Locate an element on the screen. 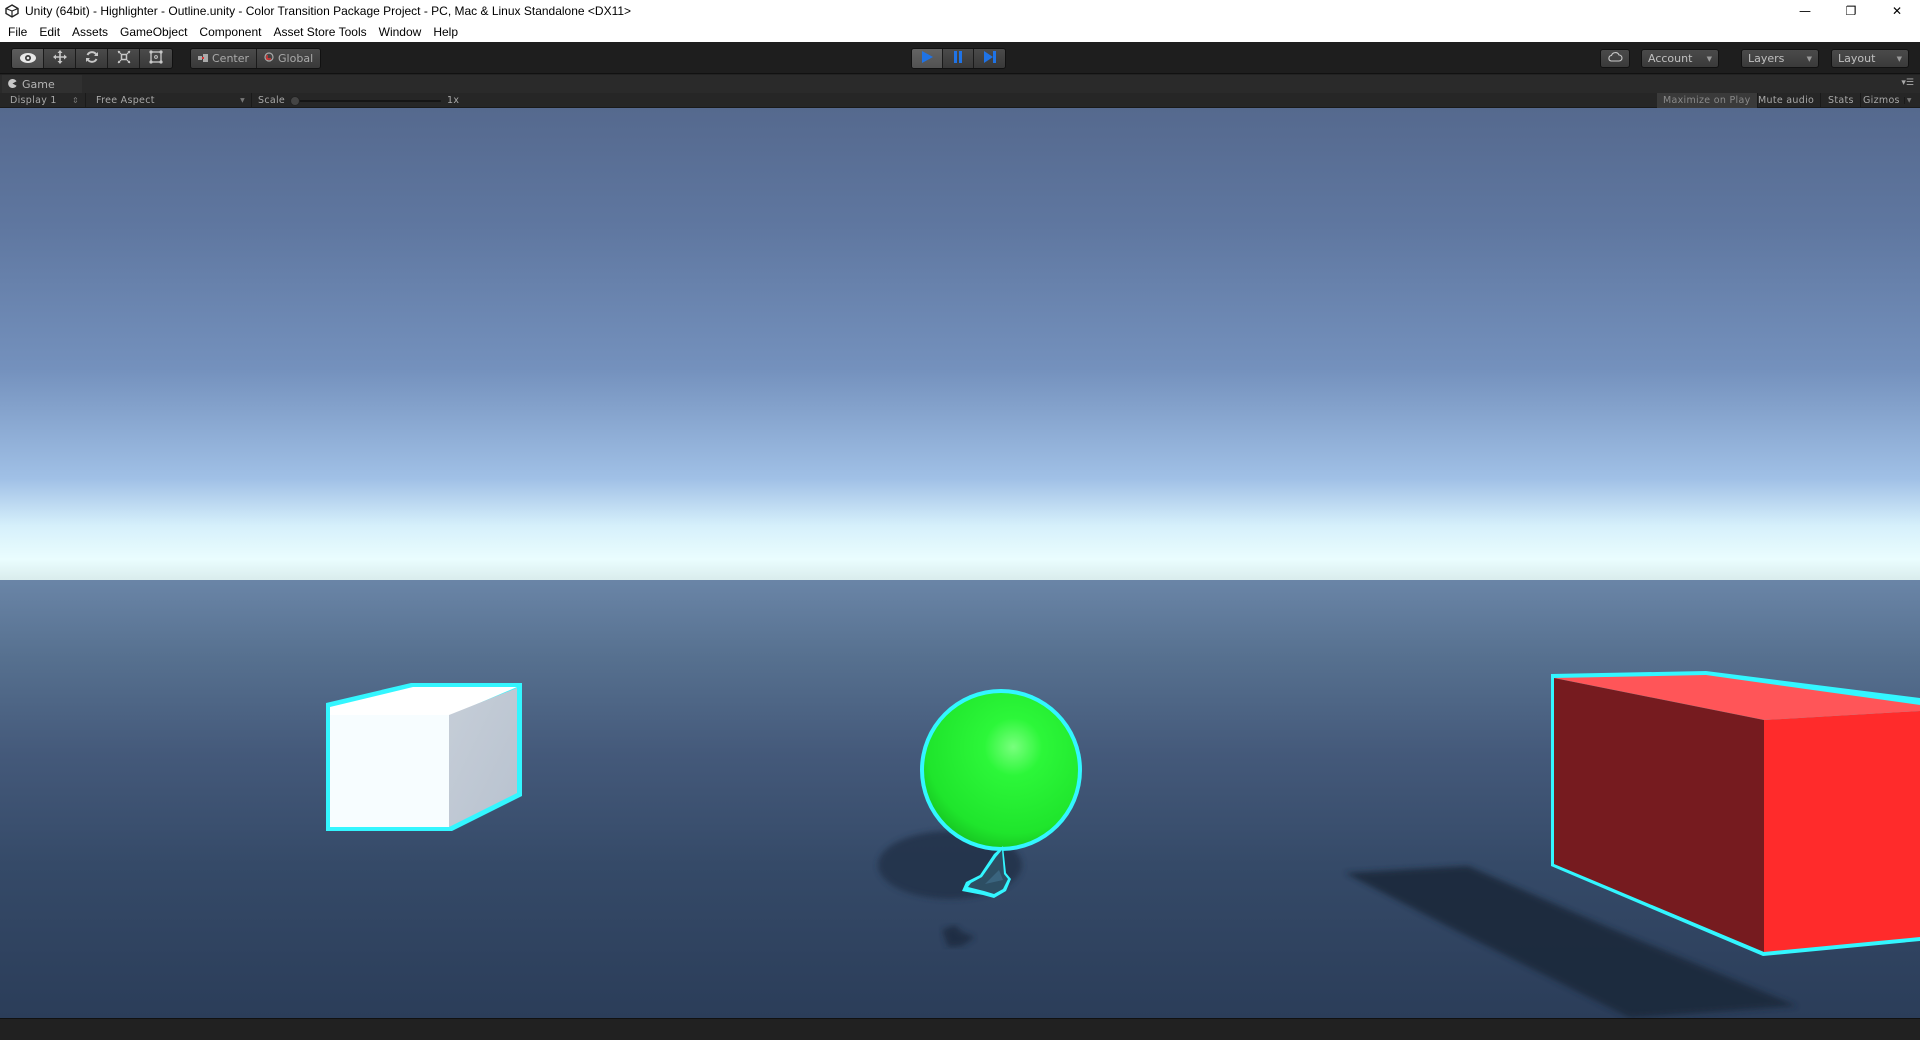 Image resolution: width=1920 pixels, height=1040 pixels. restore-button: ❐ is located at coordinates (1851, 11).